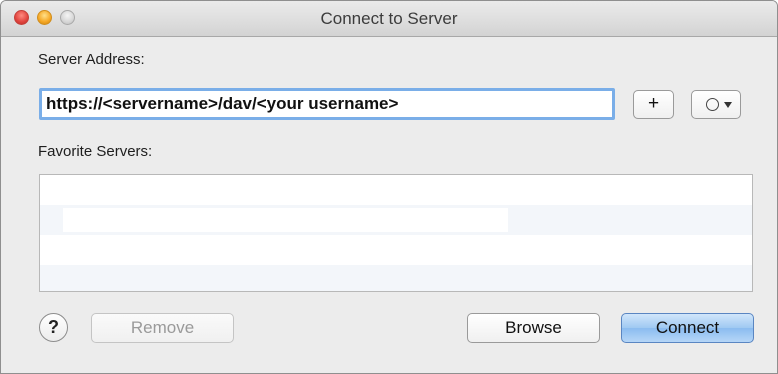 The height and width of the screenshot is (374, 778). Describe the element at coordinates (712, 104) in the screenshot. I see `clock-icon` at that location.